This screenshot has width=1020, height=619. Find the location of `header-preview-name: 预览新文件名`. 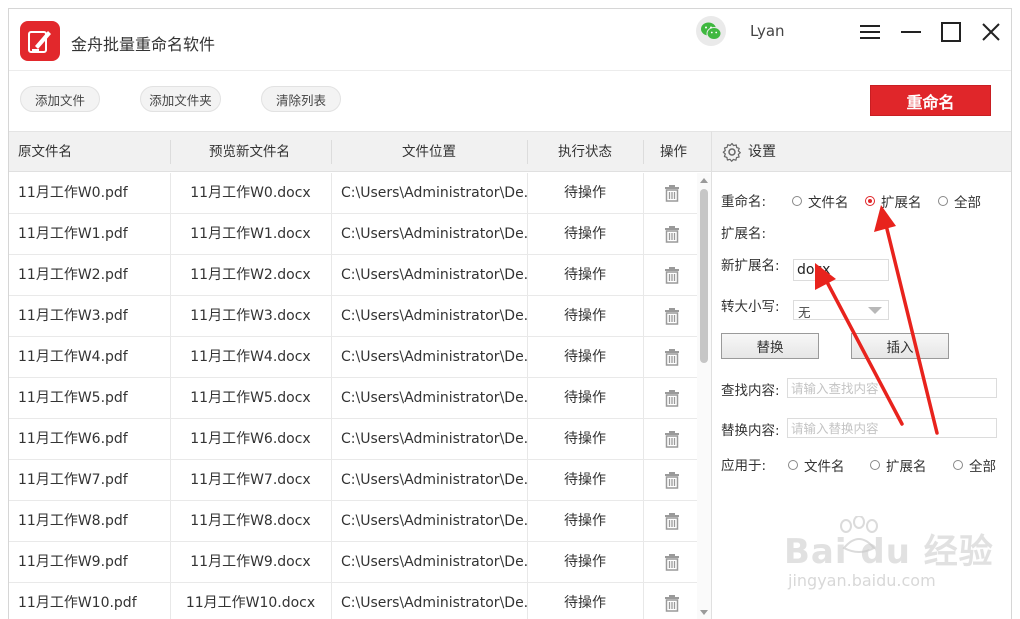

header-preview-name: 预览新文件名 is located at coordinates (249, 152).